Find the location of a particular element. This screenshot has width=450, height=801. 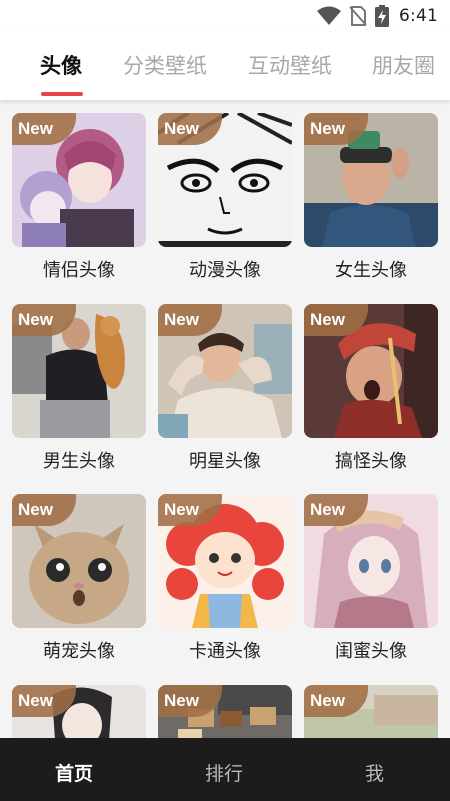

bottom-navigation: 首页 排行 我 is located at coordinates (225, 769).